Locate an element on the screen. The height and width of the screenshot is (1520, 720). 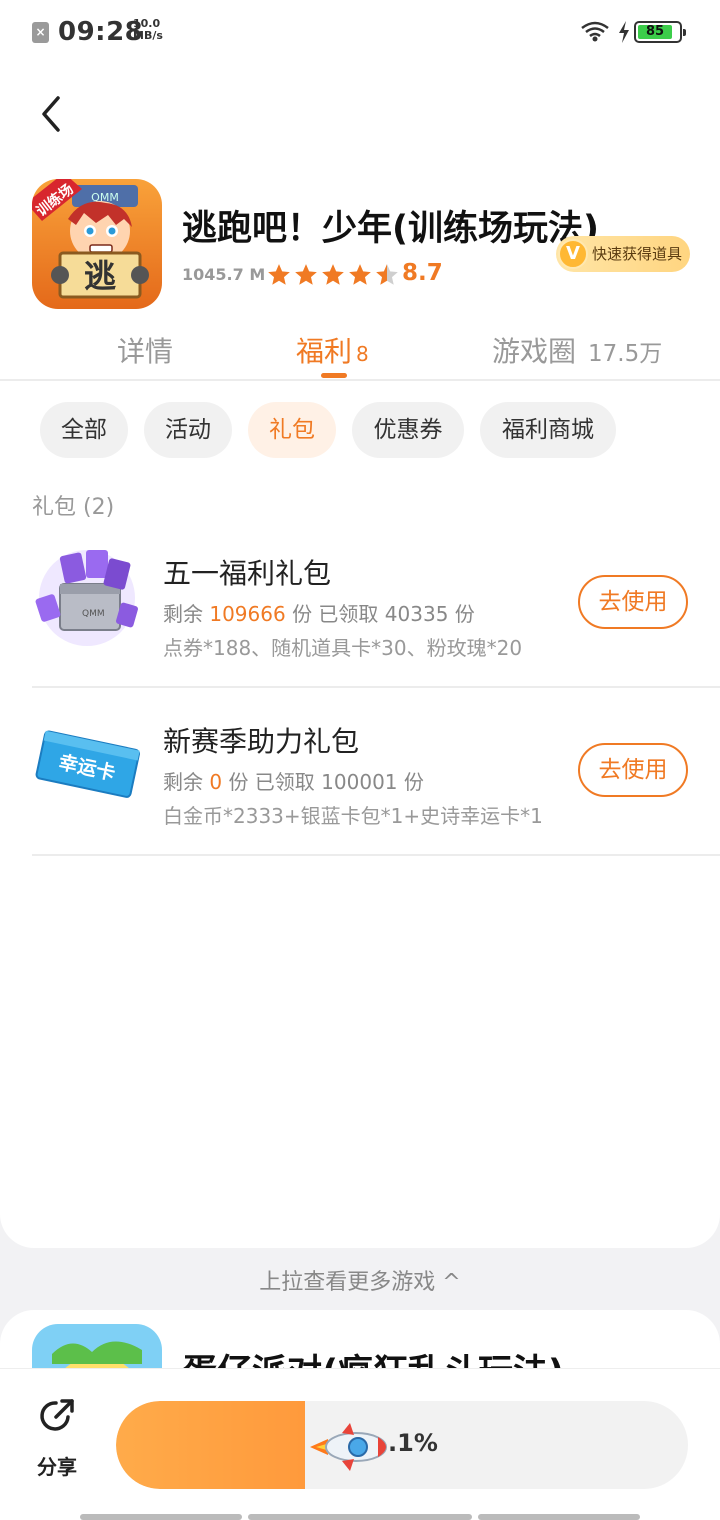
rocket-icon is located at coordinates (348, 1447).